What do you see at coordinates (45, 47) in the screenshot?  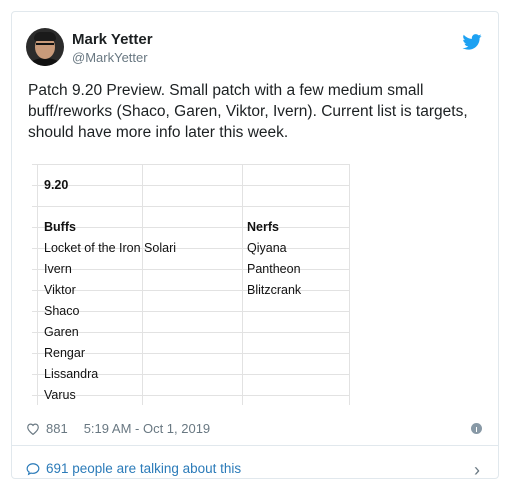 I see `avatar` at bounding box center [45, 47].